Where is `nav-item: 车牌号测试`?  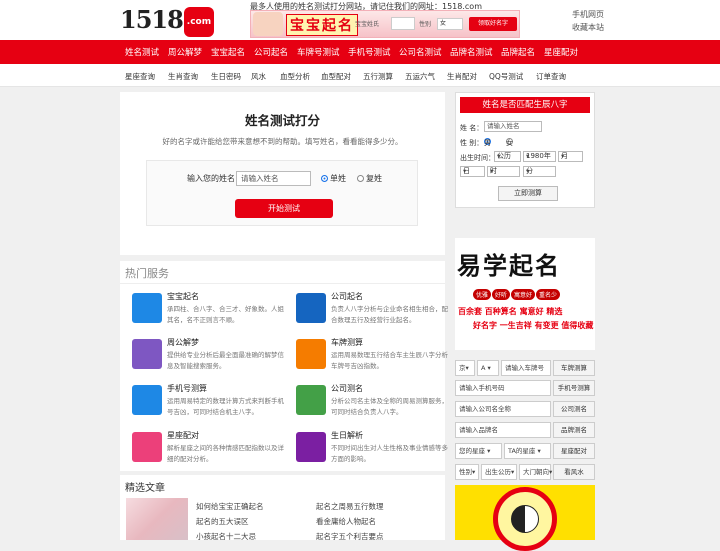 nav-item: 车牌号测试 is located at coordinates (318, 52).